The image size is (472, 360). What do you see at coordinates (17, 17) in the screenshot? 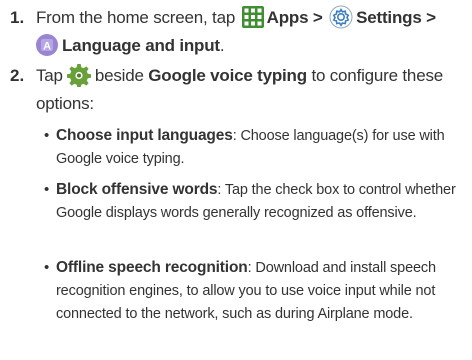
I see `step-1-number: 1.` at bounding box center [17, 17].